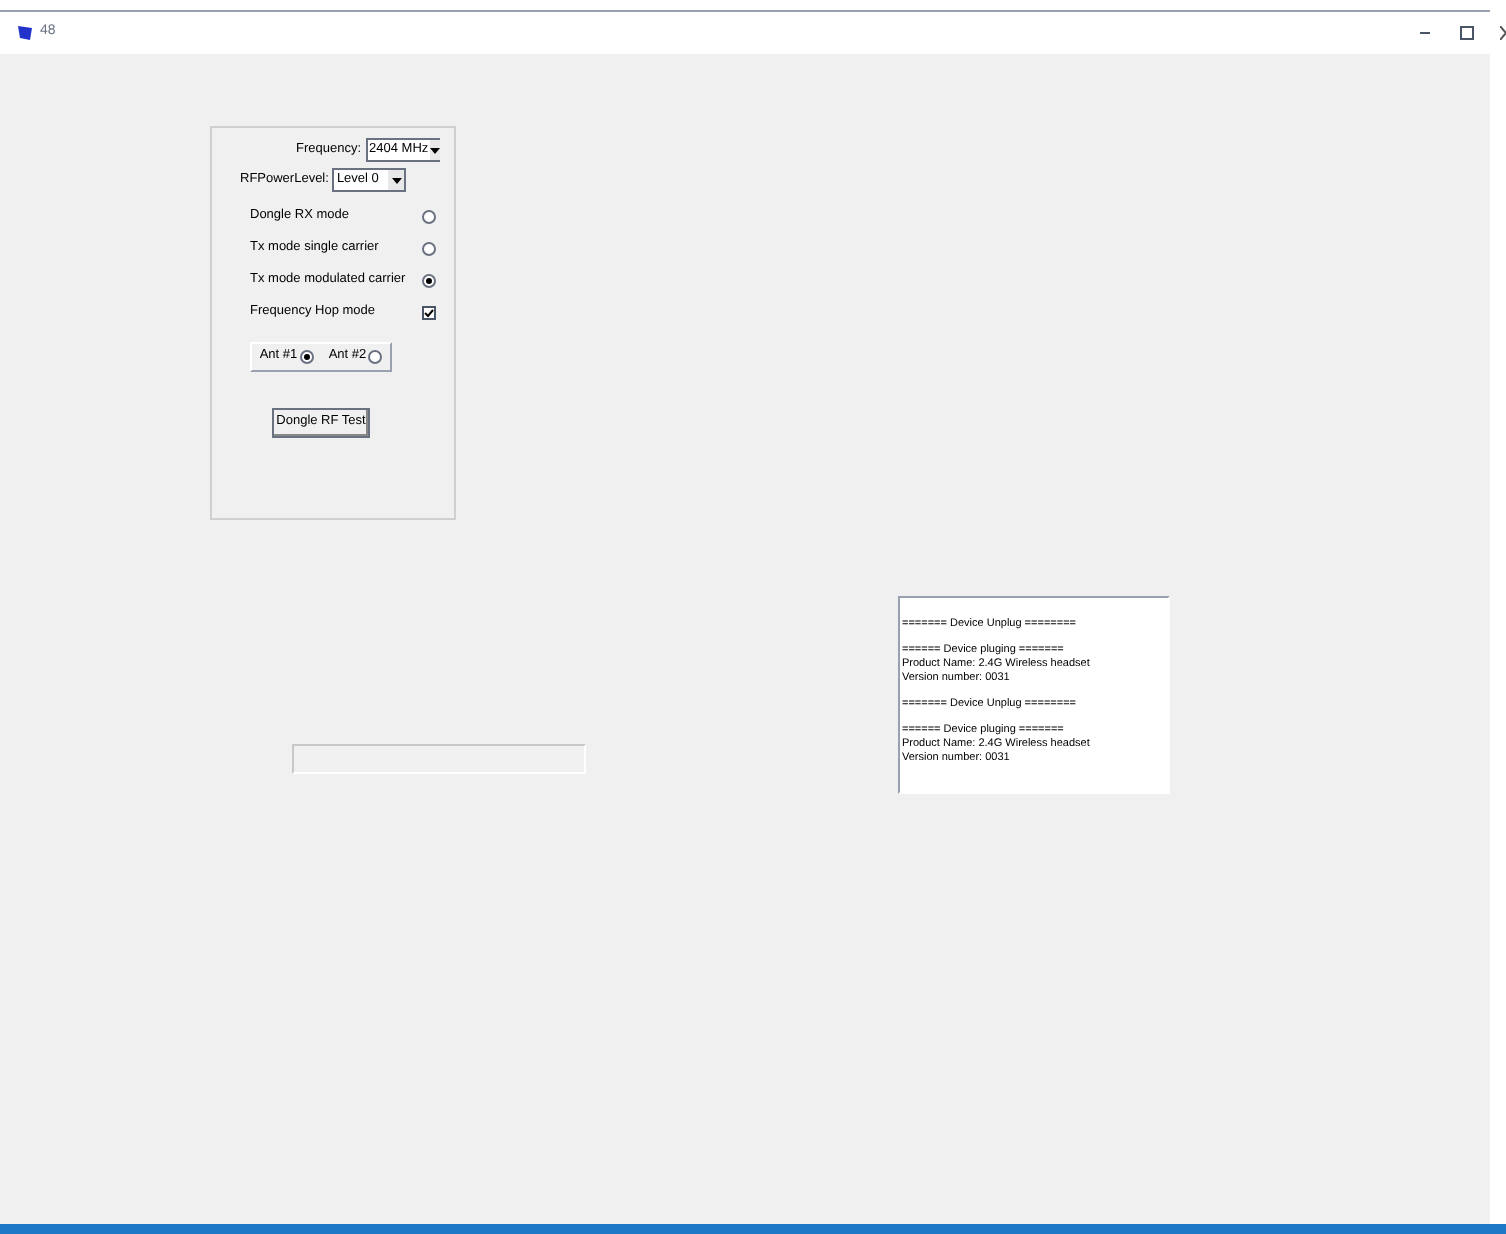 The height and width of the screenshot is (1234, 1506). What do you see at coordinates (1467, 33) in the screenshot?
I see `maximize-icon` at bounding box center [1467, 33].